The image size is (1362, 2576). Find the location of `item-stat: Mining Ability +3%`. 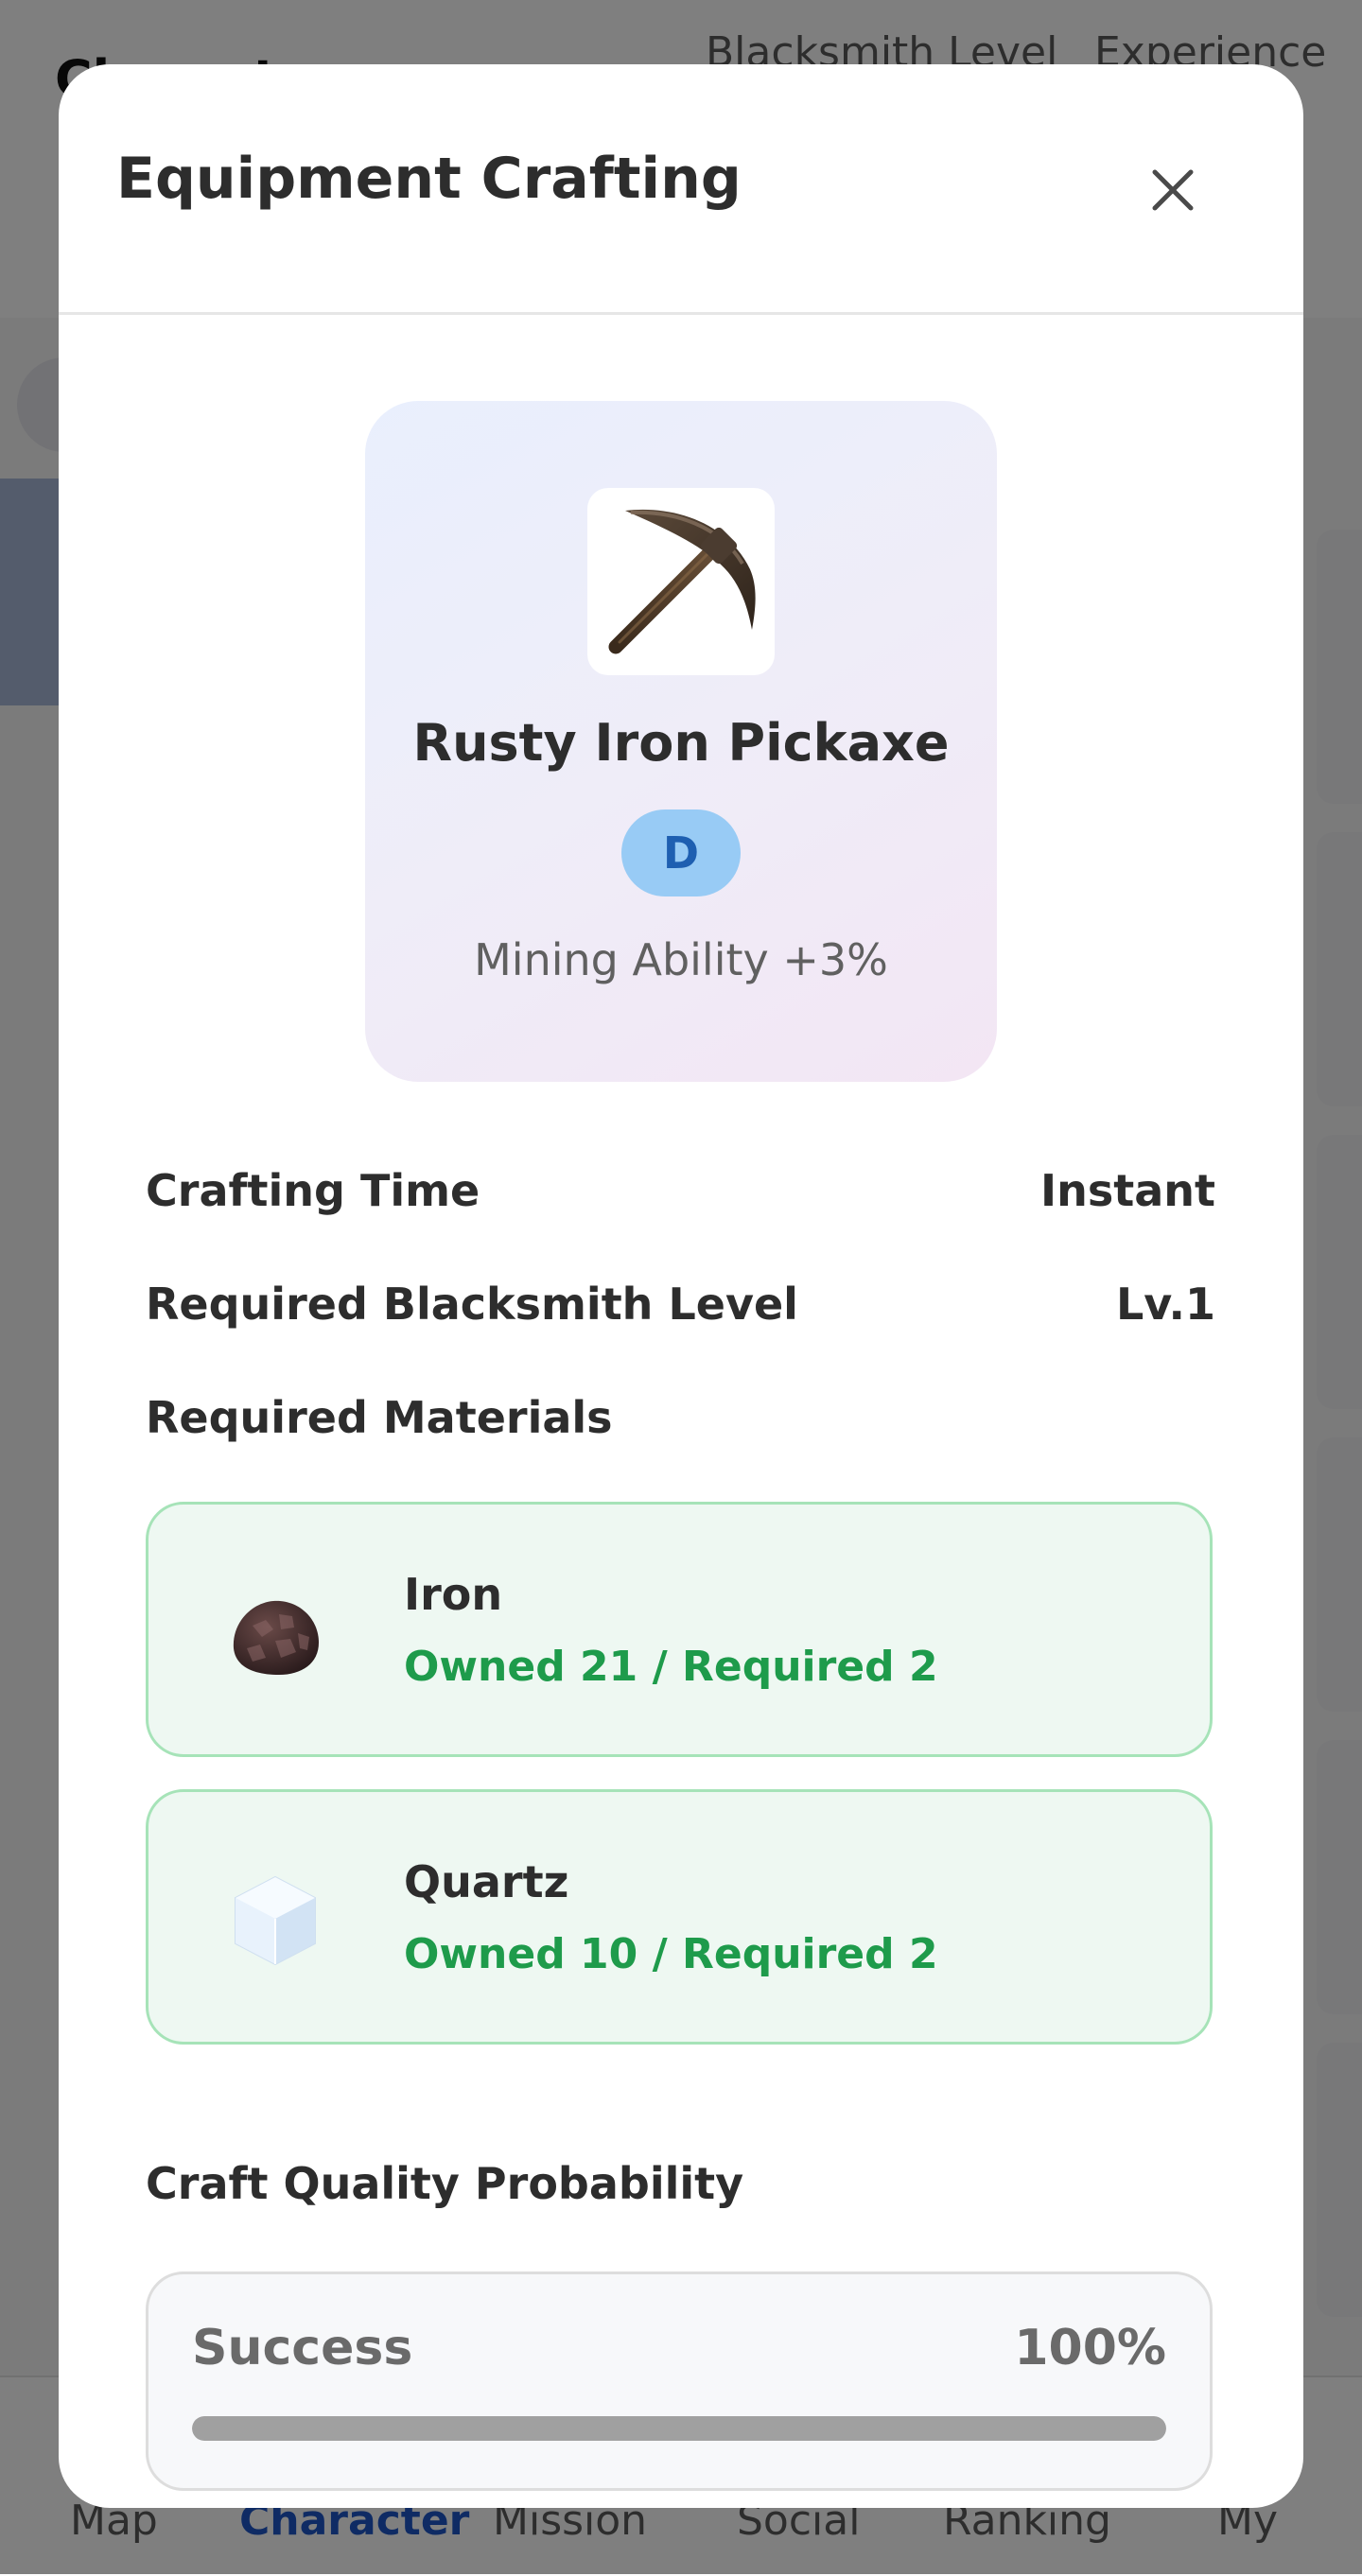

item-stat: Mining Ability +3% is located at coordinates (681, 959).